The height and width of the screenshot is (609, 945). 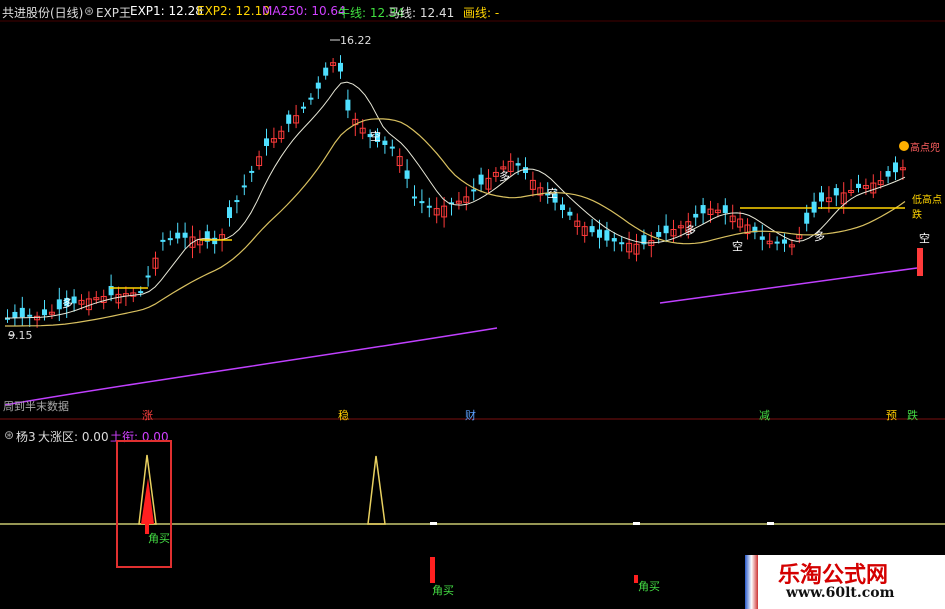 I want to click on watermark-logo-strip, so click(x=751, y=582).